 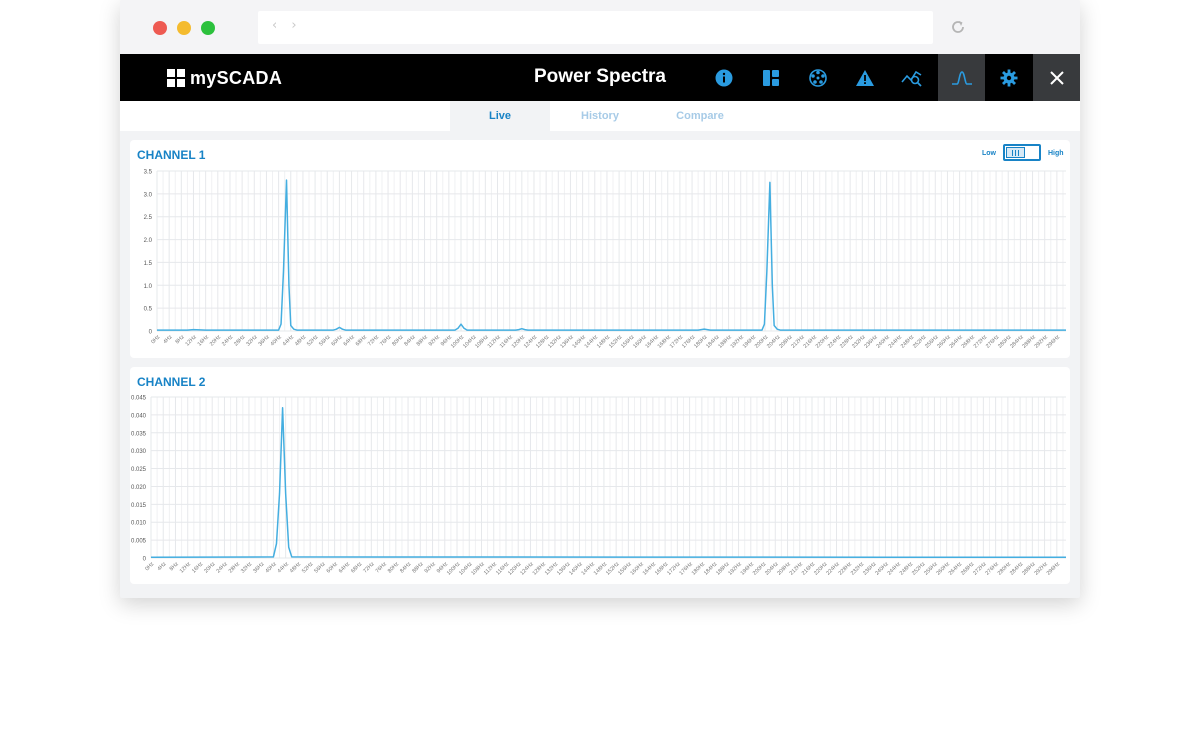 I want to click on spectrum-button, so click(x=961, y=77).